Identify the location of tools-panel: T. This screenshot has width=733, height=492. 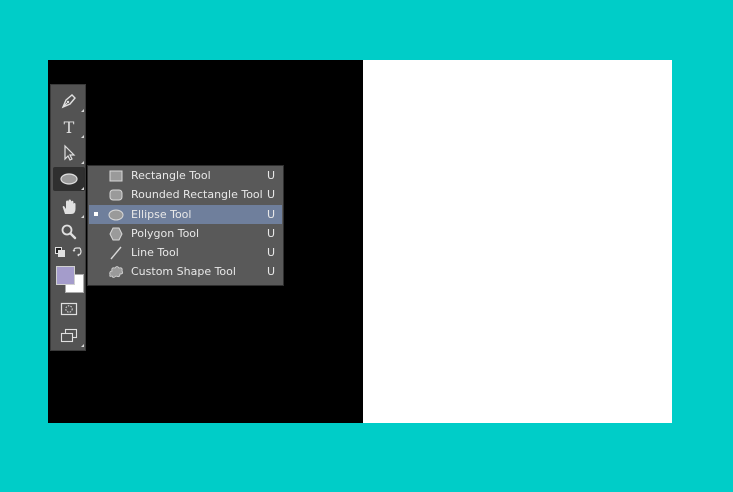
(68, 217).